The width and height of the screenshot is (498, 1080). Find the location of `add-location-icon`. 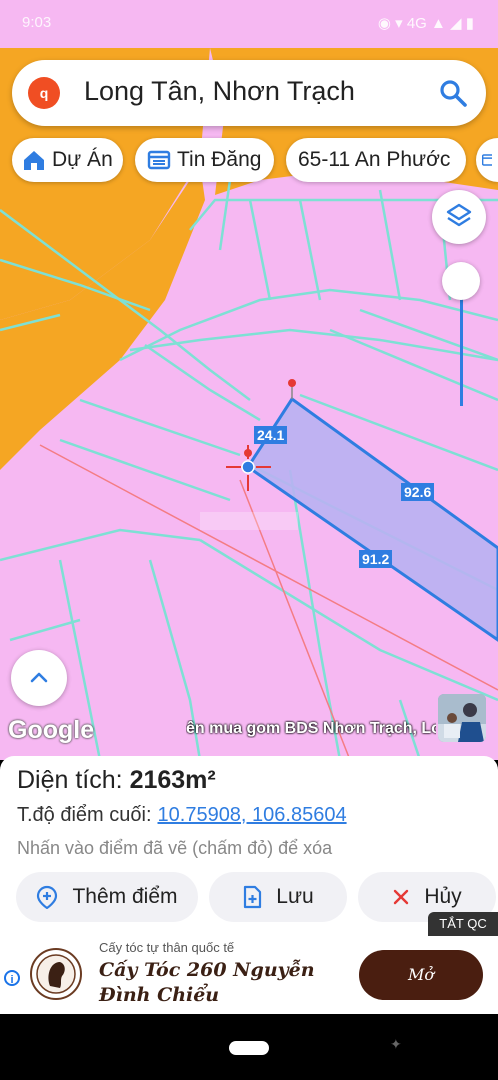

add-location-icon is located at coordinates (47, 897).